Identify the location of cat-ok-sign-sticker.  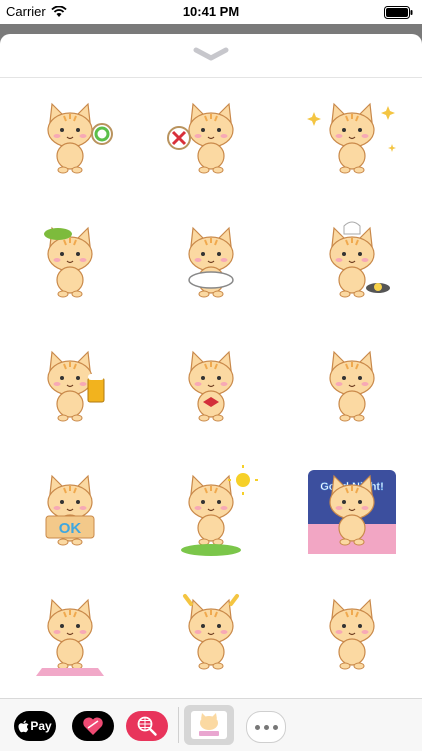
(70, 140).